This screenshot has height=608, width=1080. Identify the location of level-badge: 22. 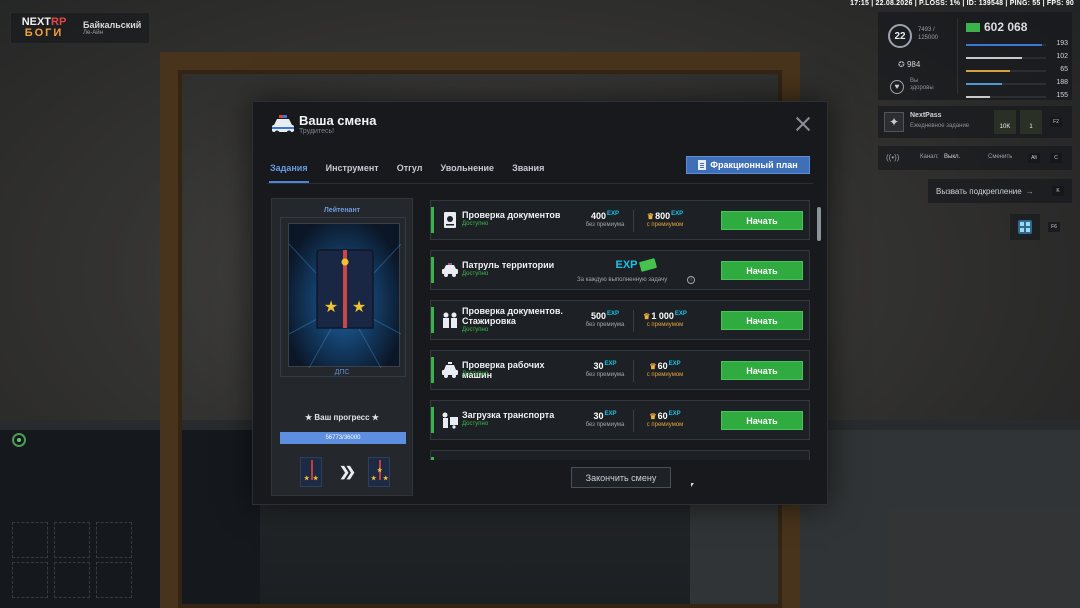
(900, 36).